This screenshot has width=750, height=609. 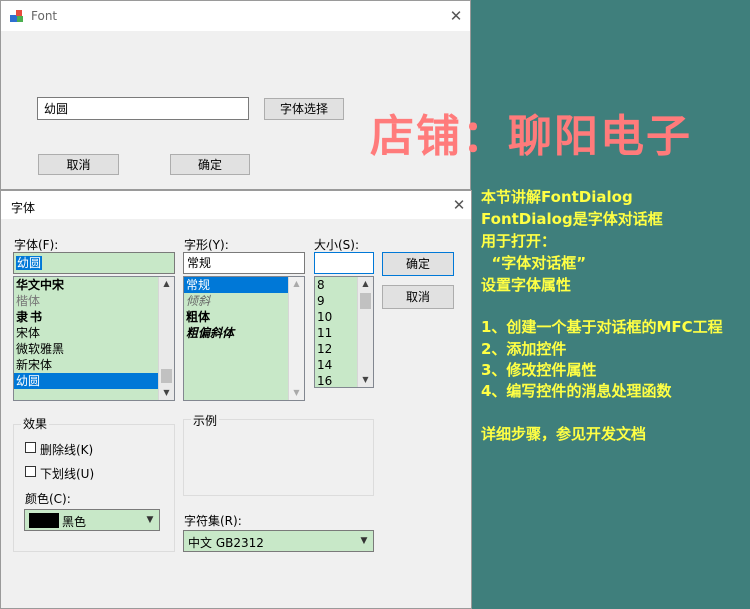 I want to click on style-list-scrollbar: ▲ ▼, so click(x=296, y=338).